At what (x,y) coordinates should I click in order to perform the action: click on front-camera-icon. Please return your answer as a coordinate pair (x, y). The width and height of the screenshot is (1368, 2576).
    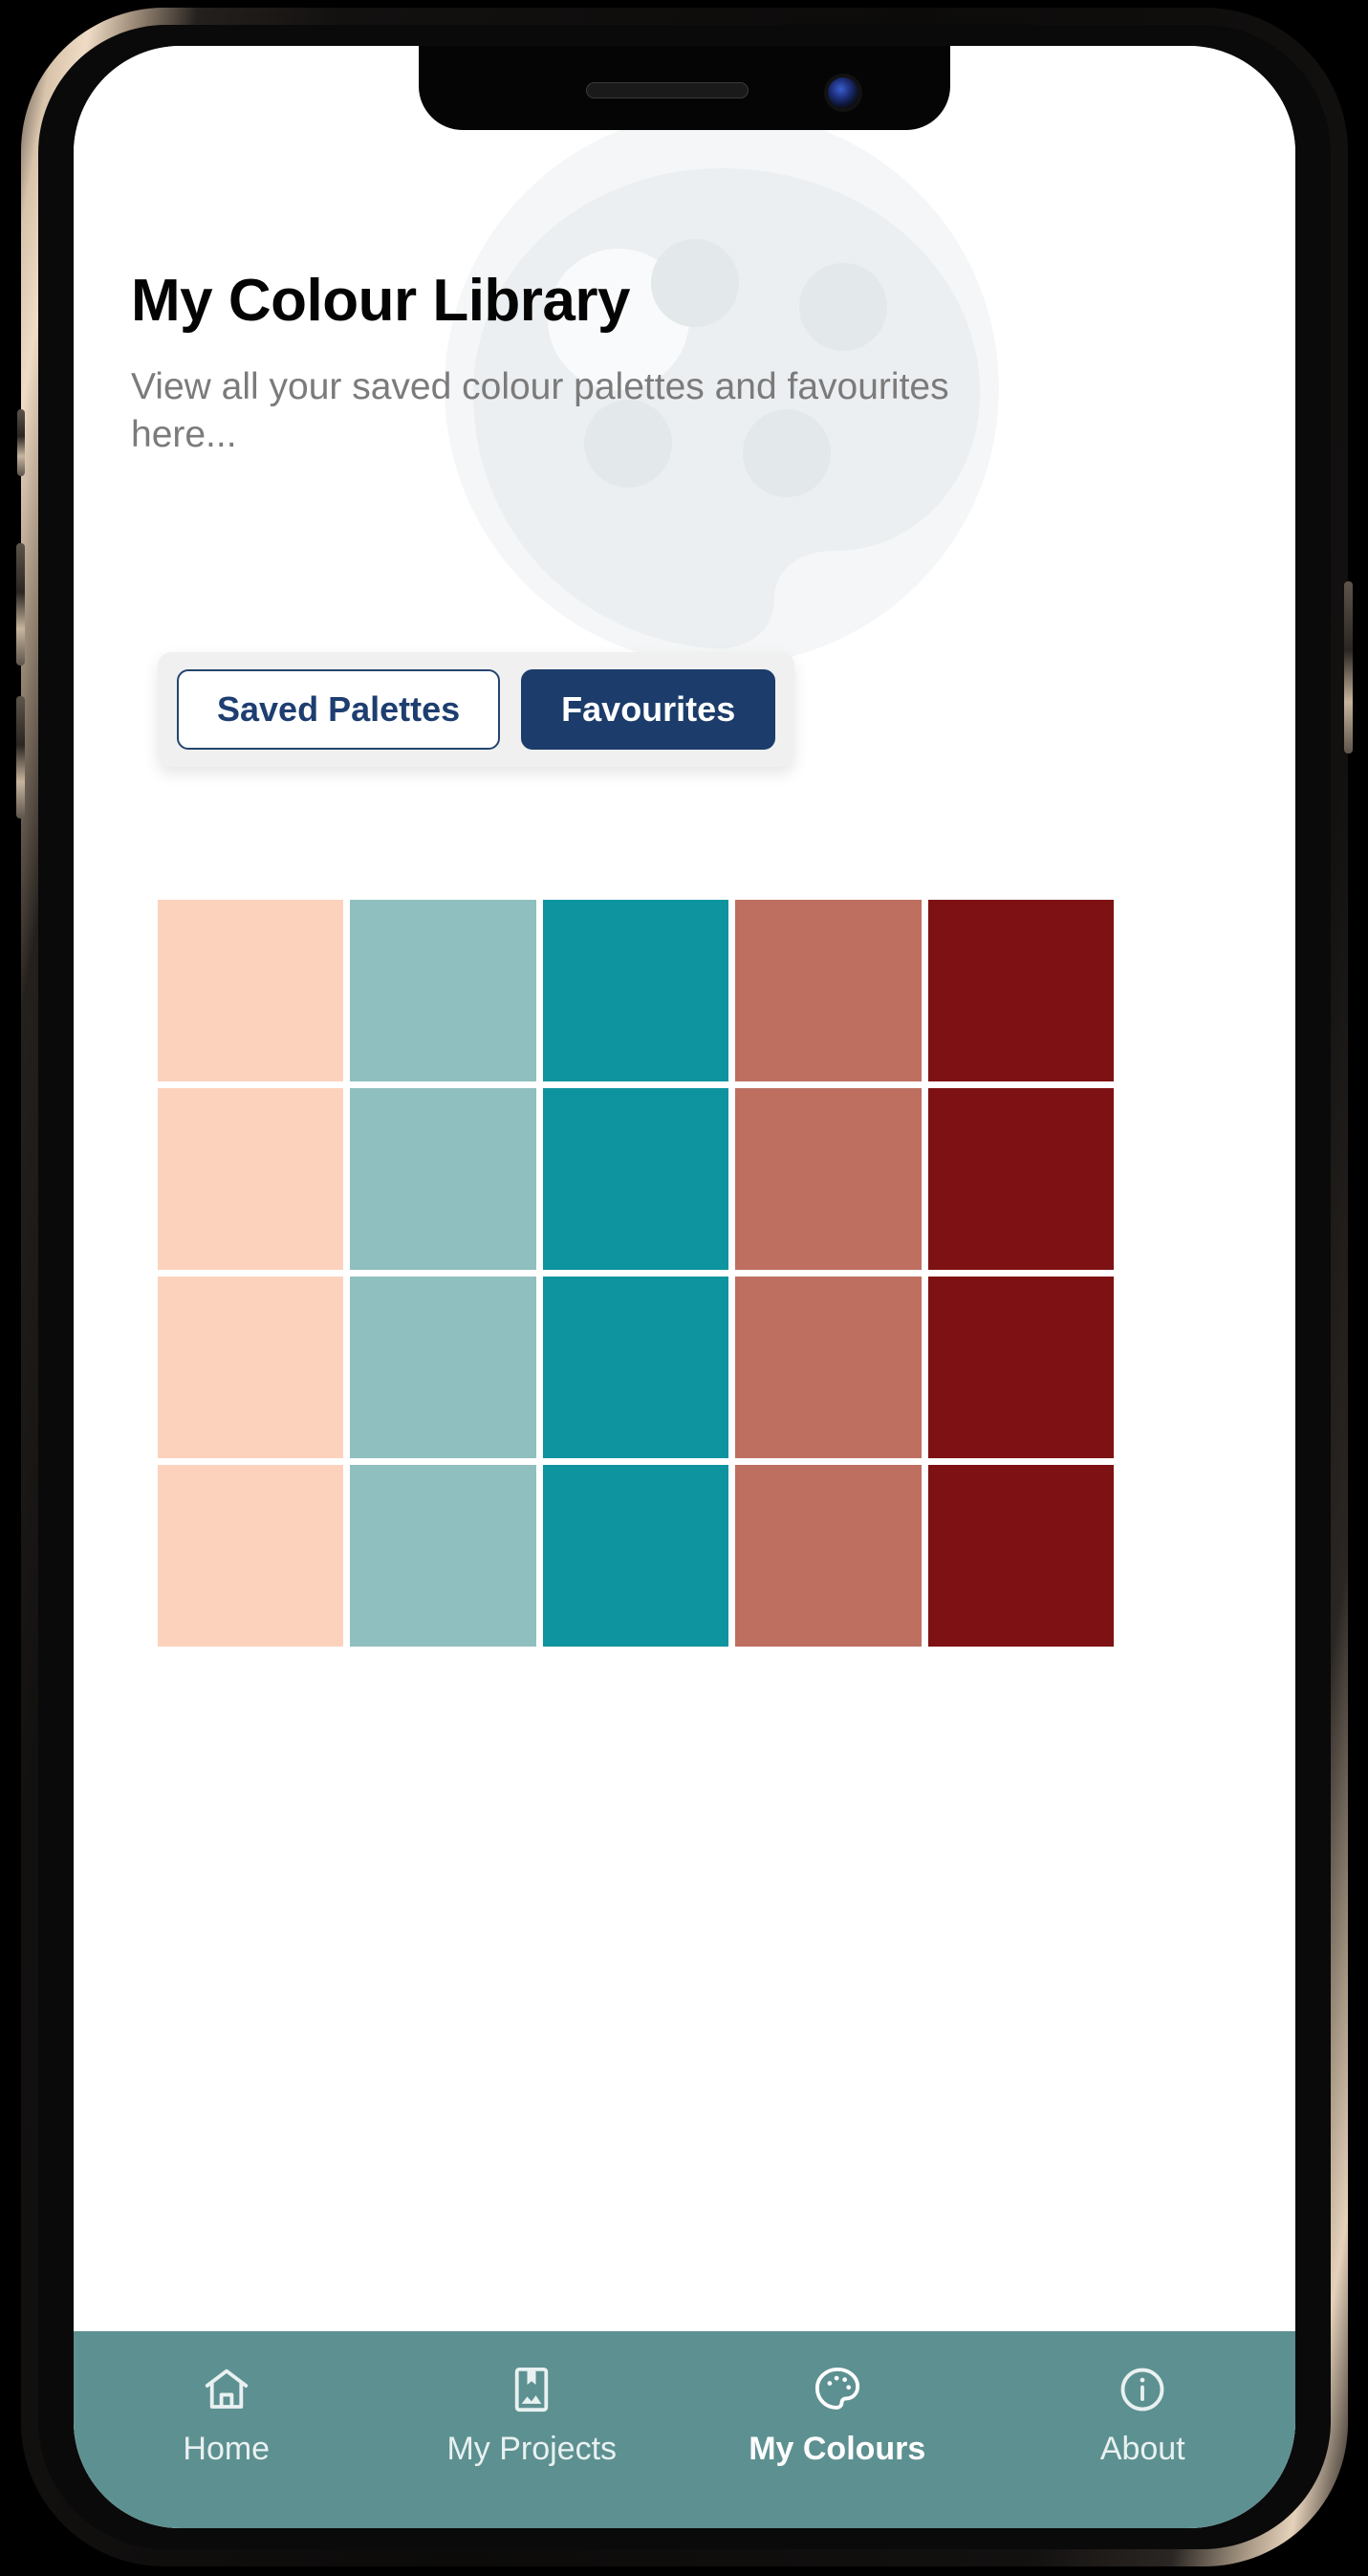
    Looking at the image, I should click on (843, 92).